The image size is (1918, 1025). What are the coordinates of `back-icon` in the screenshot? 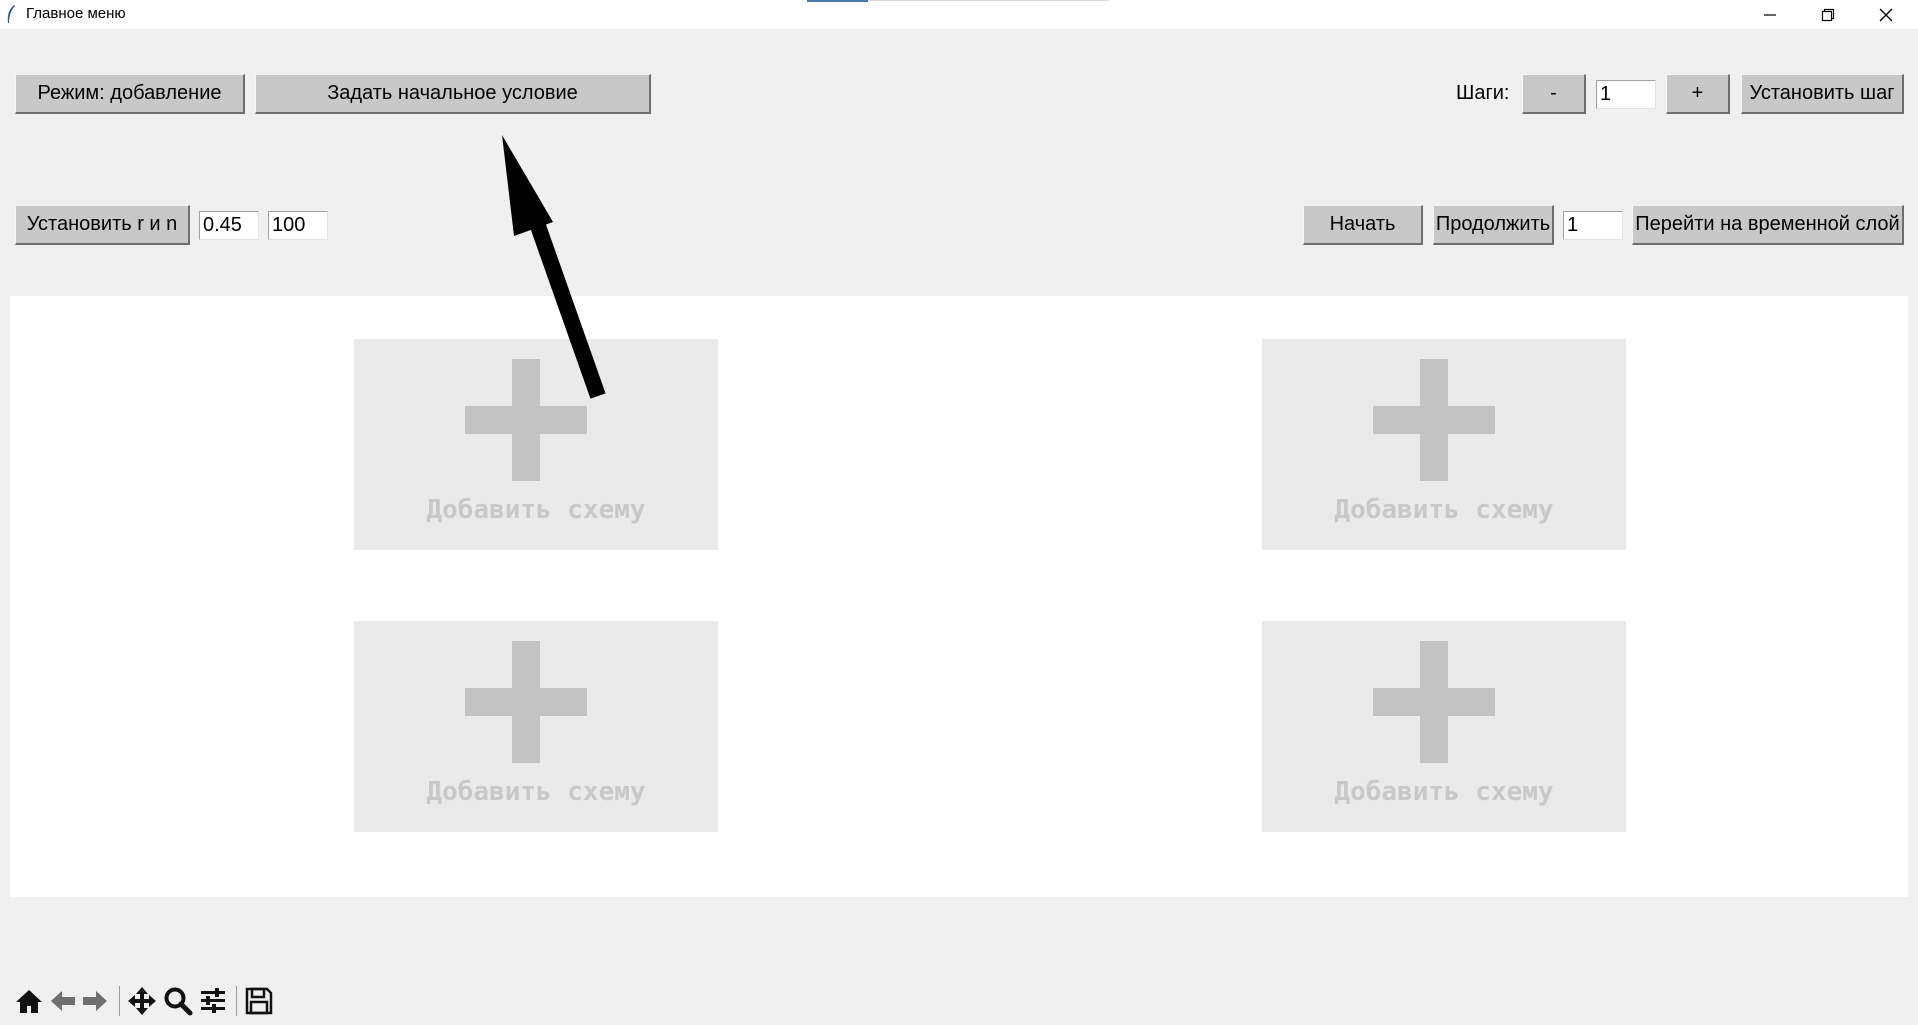 It's located at (63, 1001).